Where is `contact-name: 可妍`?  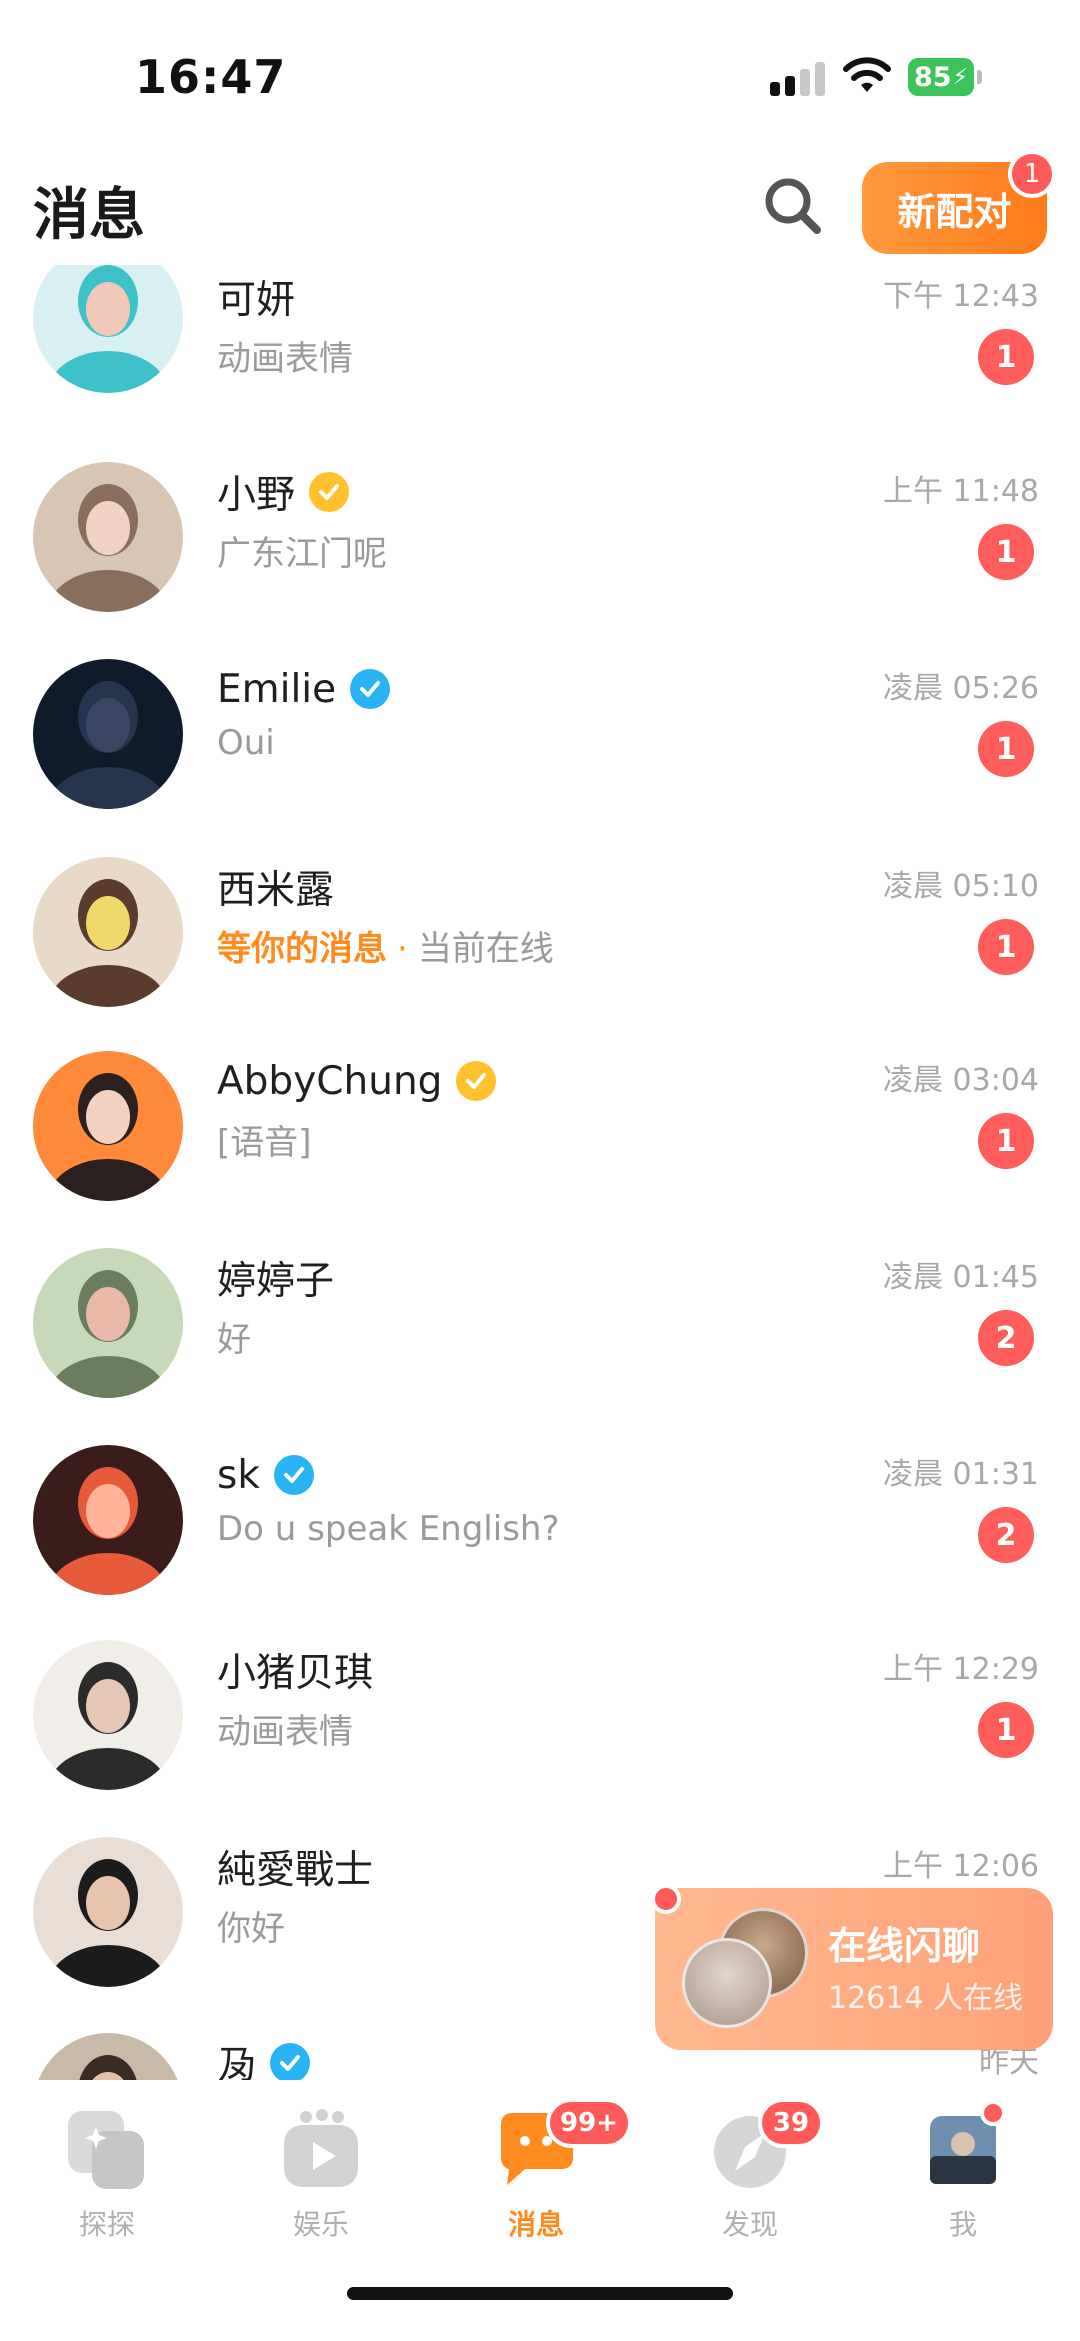
contact-name: 可妍 is located at coordinates (256, 300).